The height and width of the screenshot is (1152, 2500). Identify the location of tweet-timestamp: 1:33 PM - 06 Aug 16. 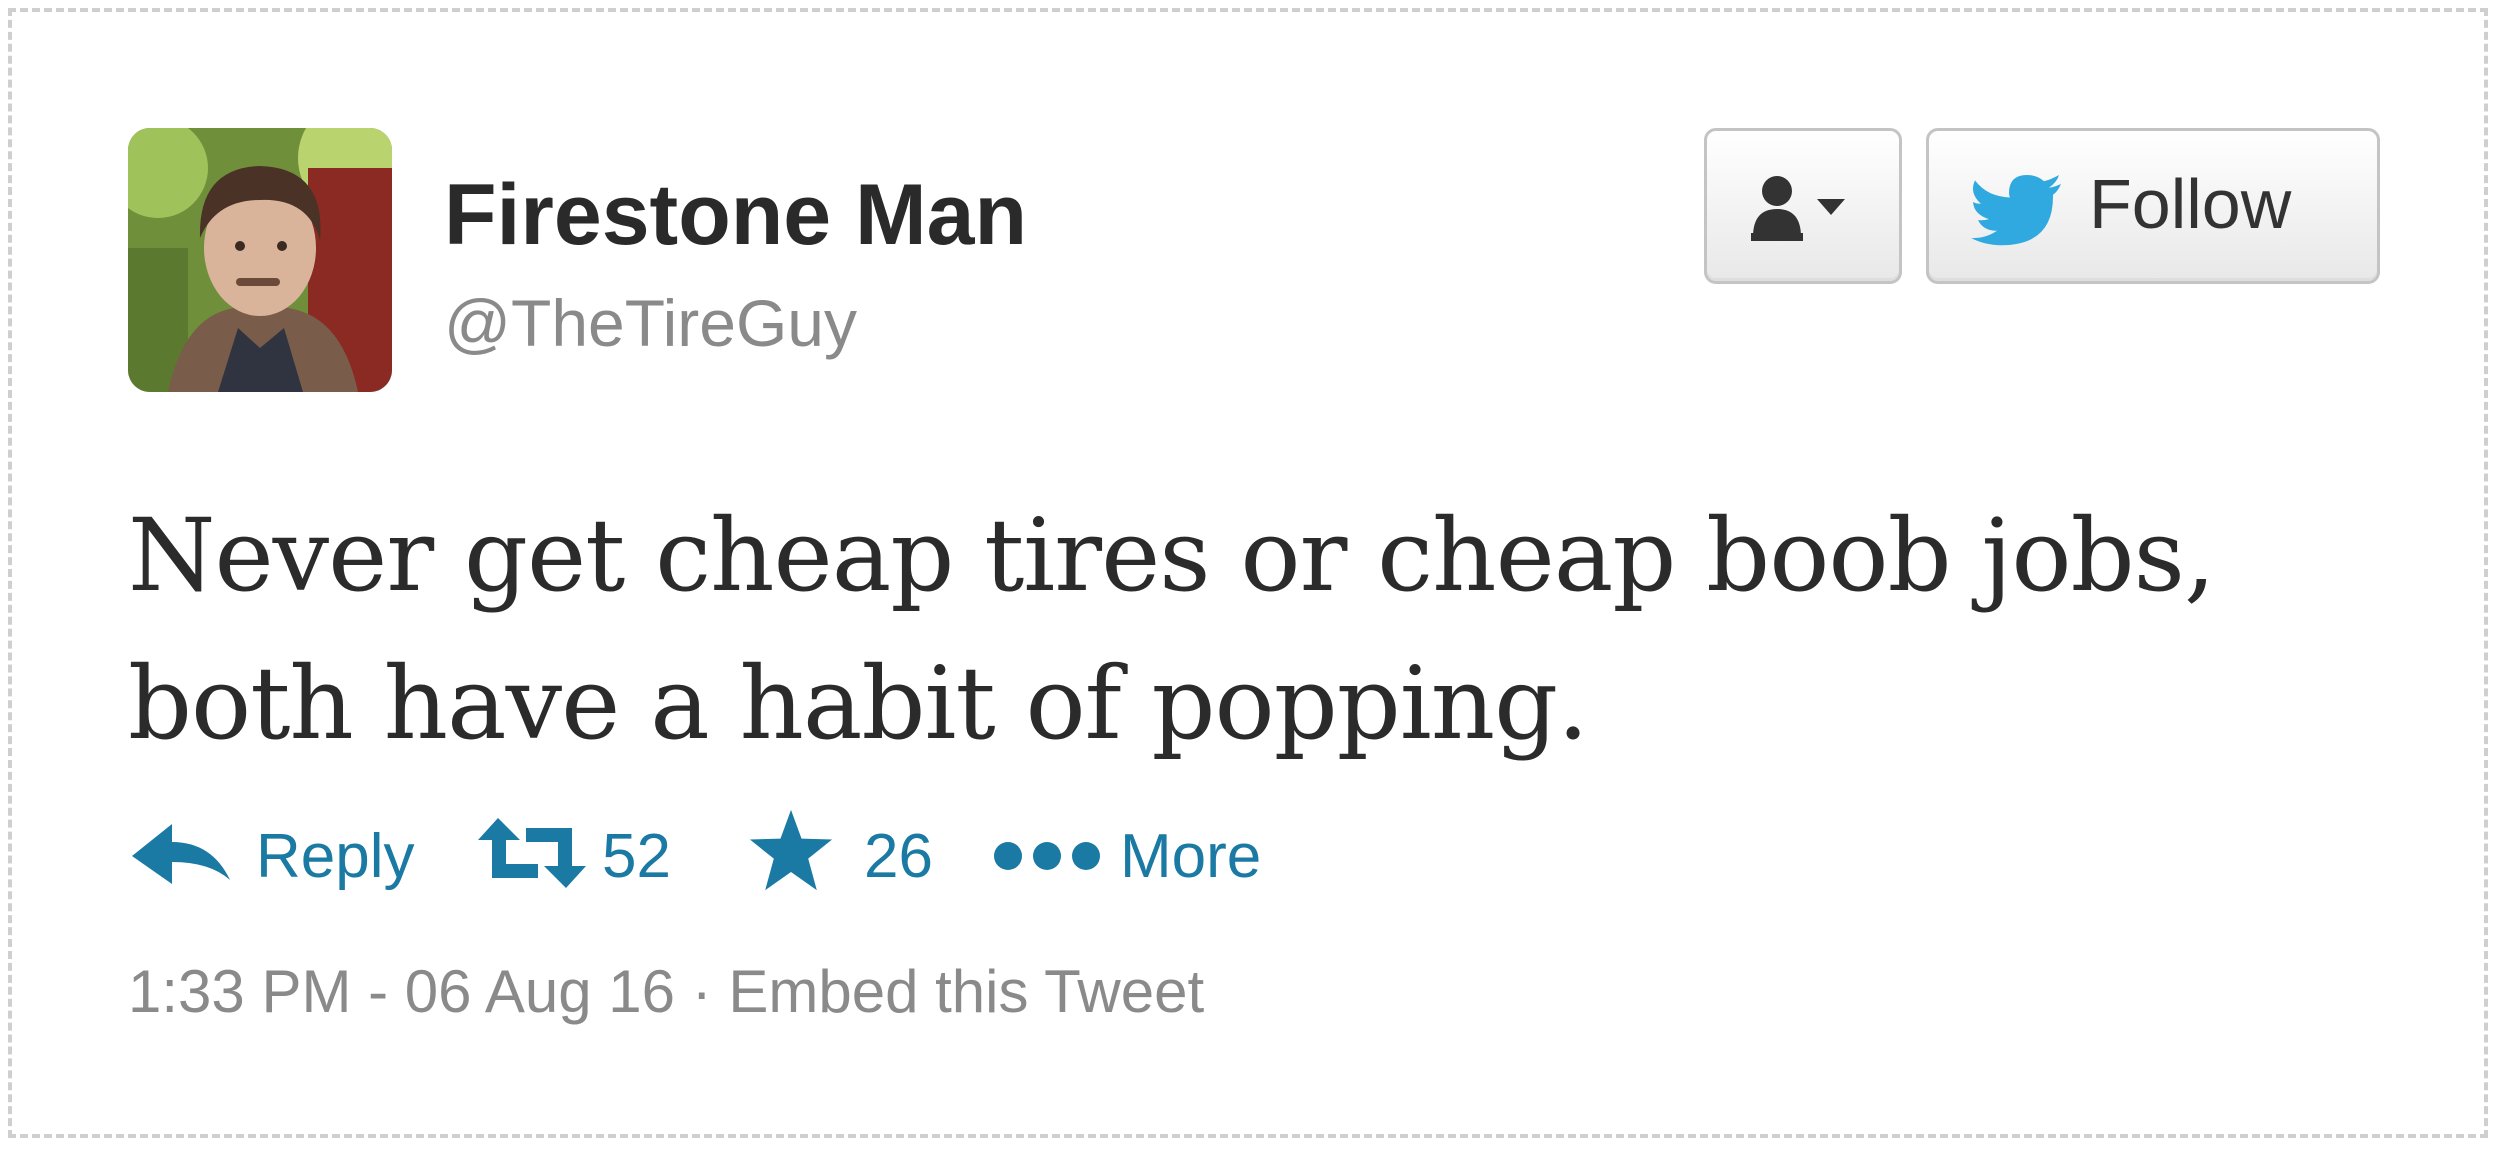
(401, 991).